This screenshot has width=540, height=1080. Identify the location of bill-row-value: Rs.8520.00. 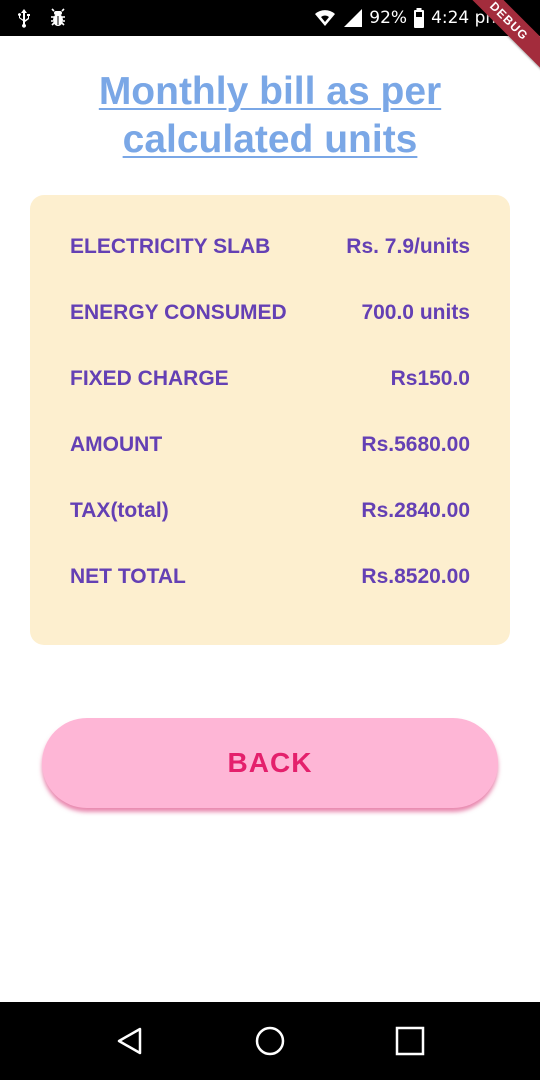
(415, 576).